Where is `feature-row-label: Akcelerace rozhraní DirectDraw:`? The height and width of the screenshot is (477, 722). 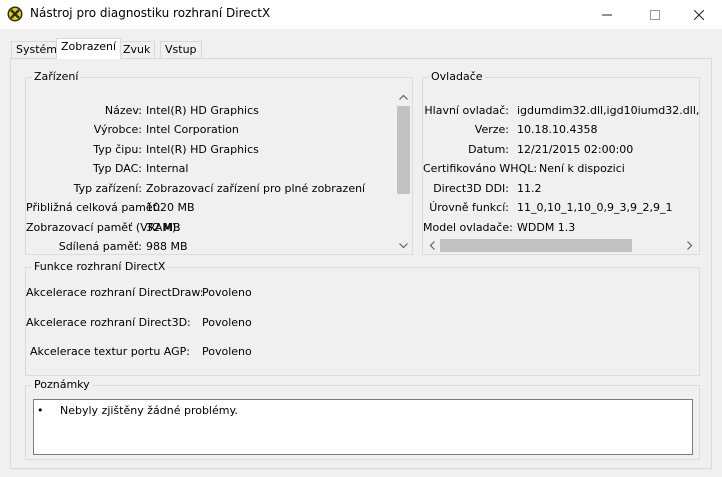 feature-row-label: Akcelerace rozhraní DirectDraw: is located at coordinates (115, 292).